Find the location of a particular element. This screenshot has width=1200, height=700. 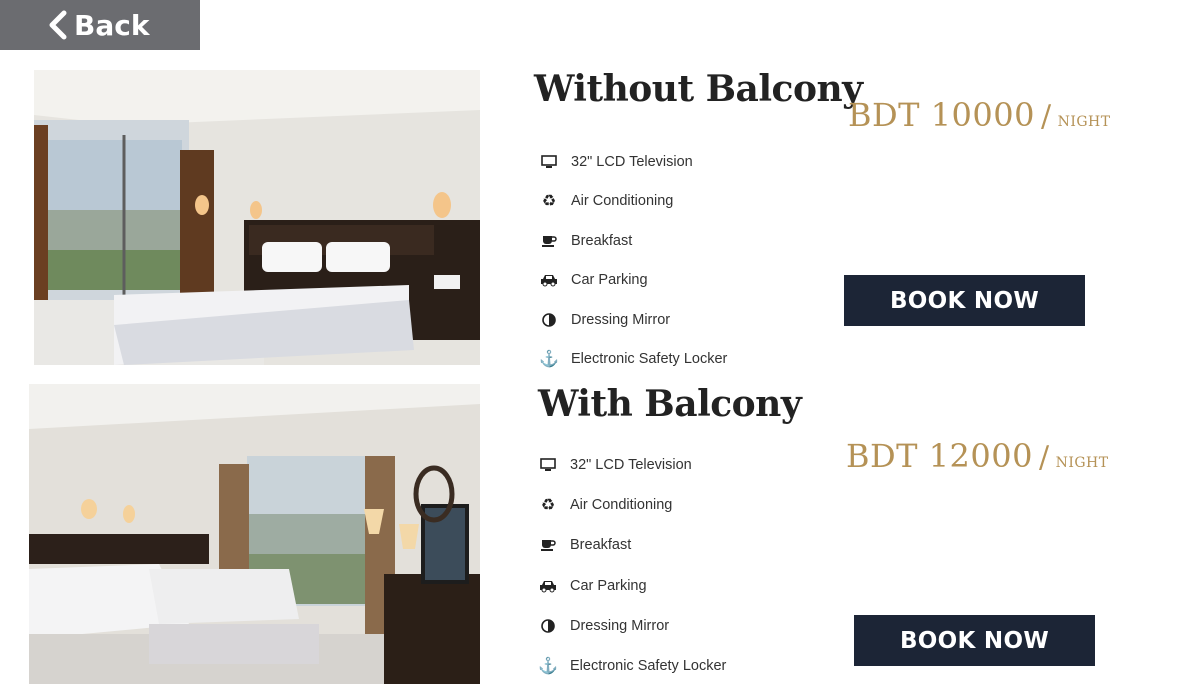

price-label: BDT 12000/Night is located at coordinates (977, 456).